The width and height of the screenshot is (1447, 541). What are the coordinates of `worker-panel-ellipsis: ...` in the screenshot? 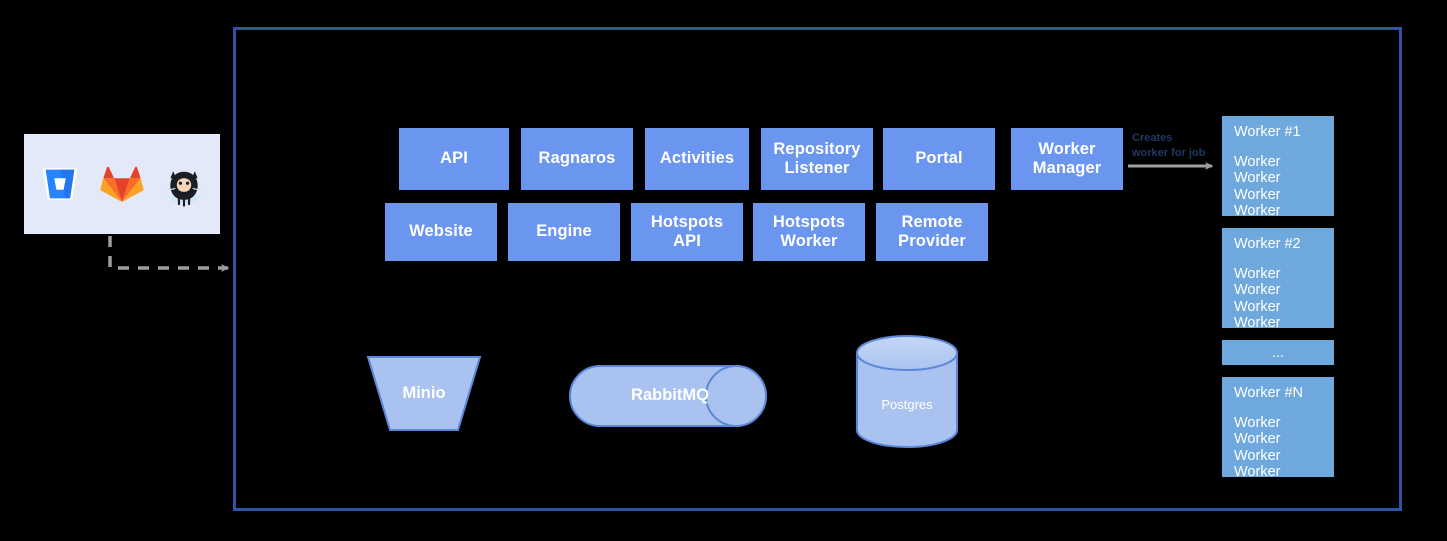 It's located at (1278, 352).